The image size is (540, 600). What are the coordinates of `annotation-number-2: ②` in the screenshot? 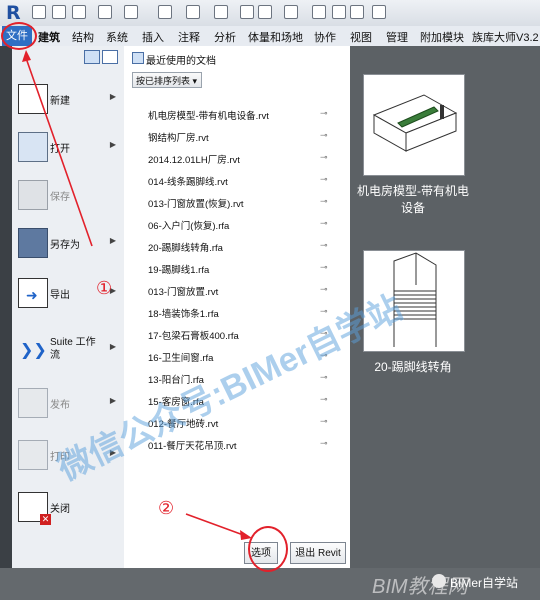 It's located at (166, 508).